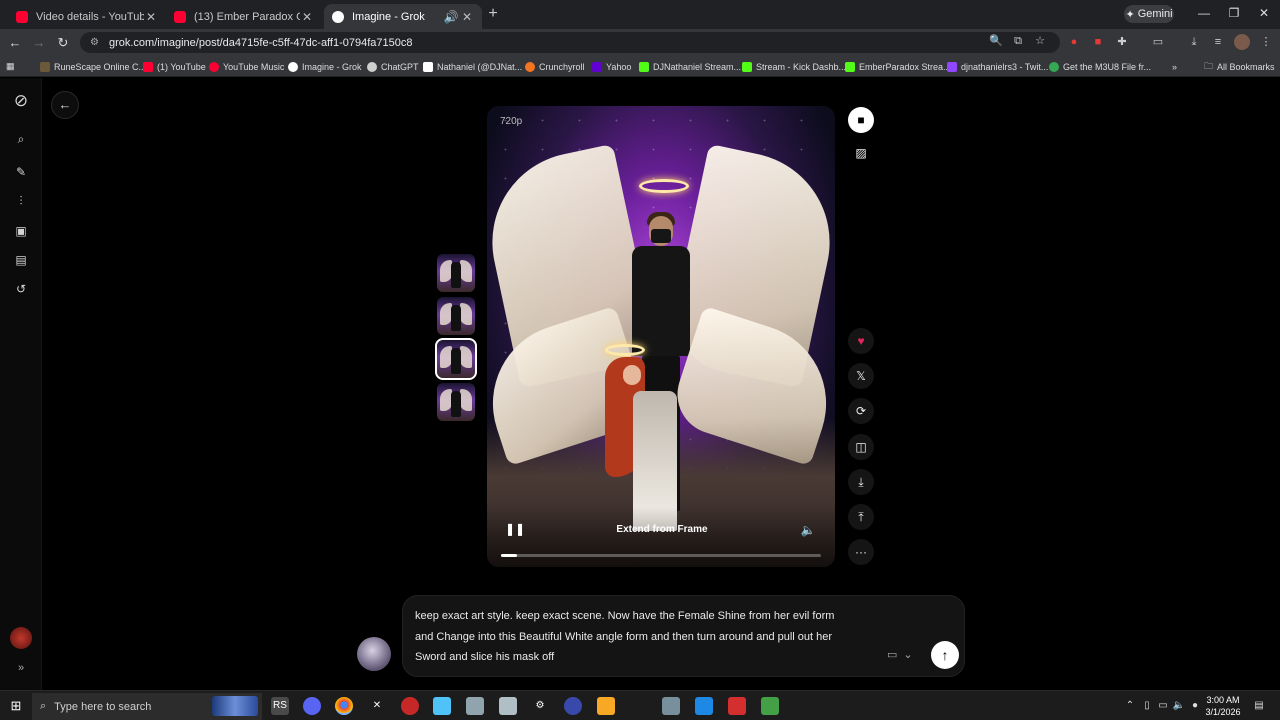 The image size is (1280, 720). I want to click on discord-app-icon, so click(312, 706).